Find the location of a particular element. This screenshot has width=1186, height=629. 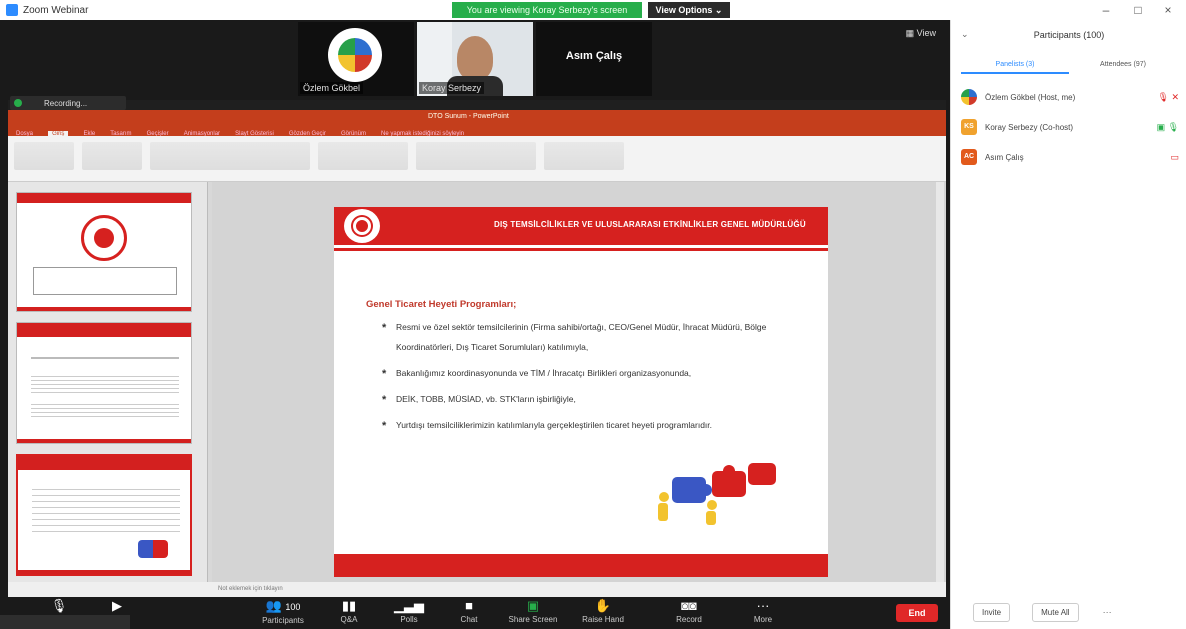

view-button: ▦ View is located at coordinates (921, 33).